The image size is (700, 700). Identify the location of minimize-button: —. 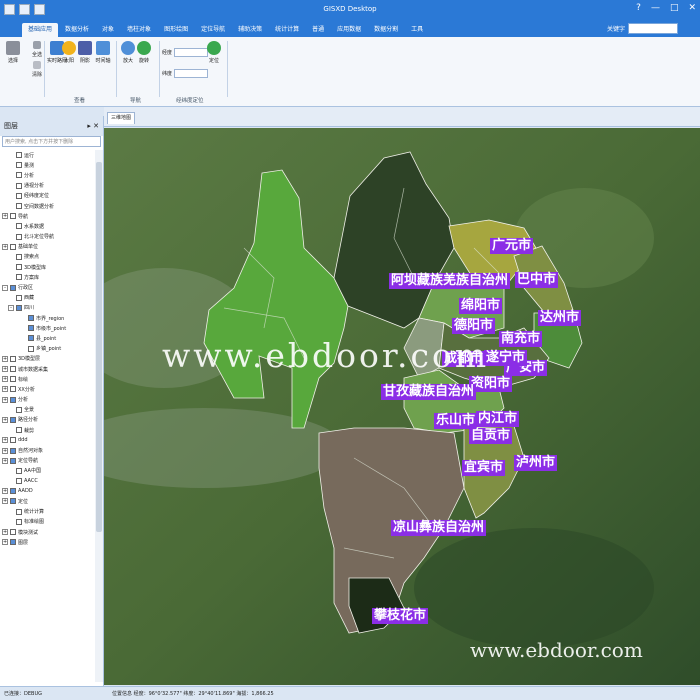
(655, 8).